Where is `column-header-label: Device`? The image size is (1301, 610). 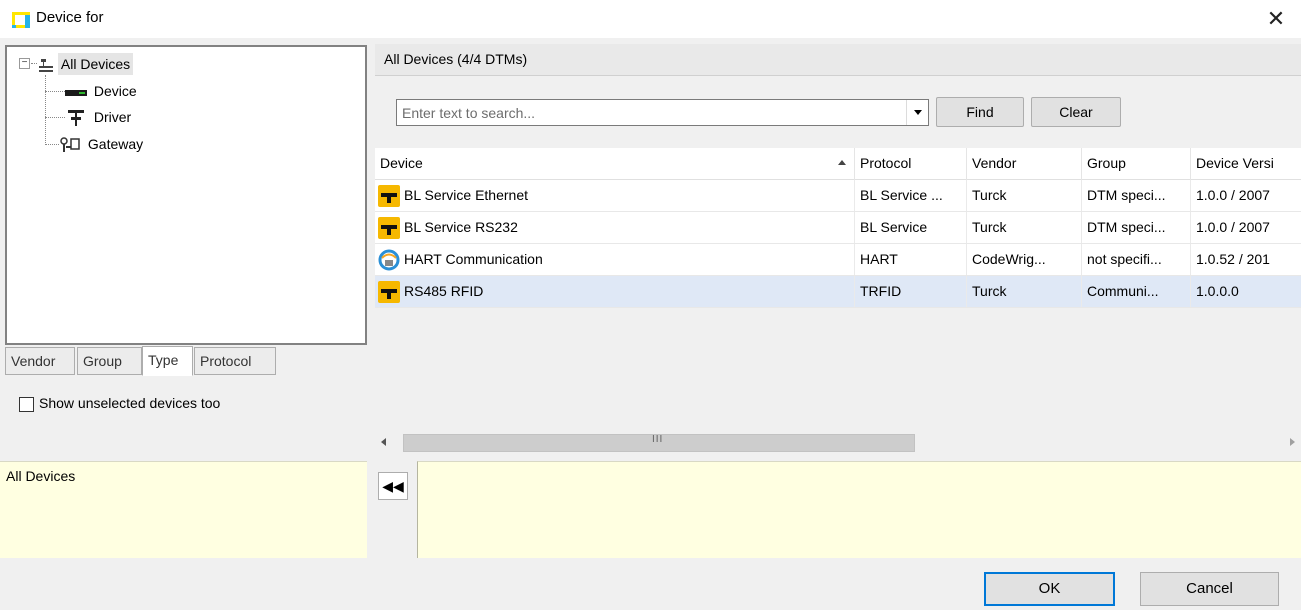 column-header-label: Device is located at coordinates (401, 163).